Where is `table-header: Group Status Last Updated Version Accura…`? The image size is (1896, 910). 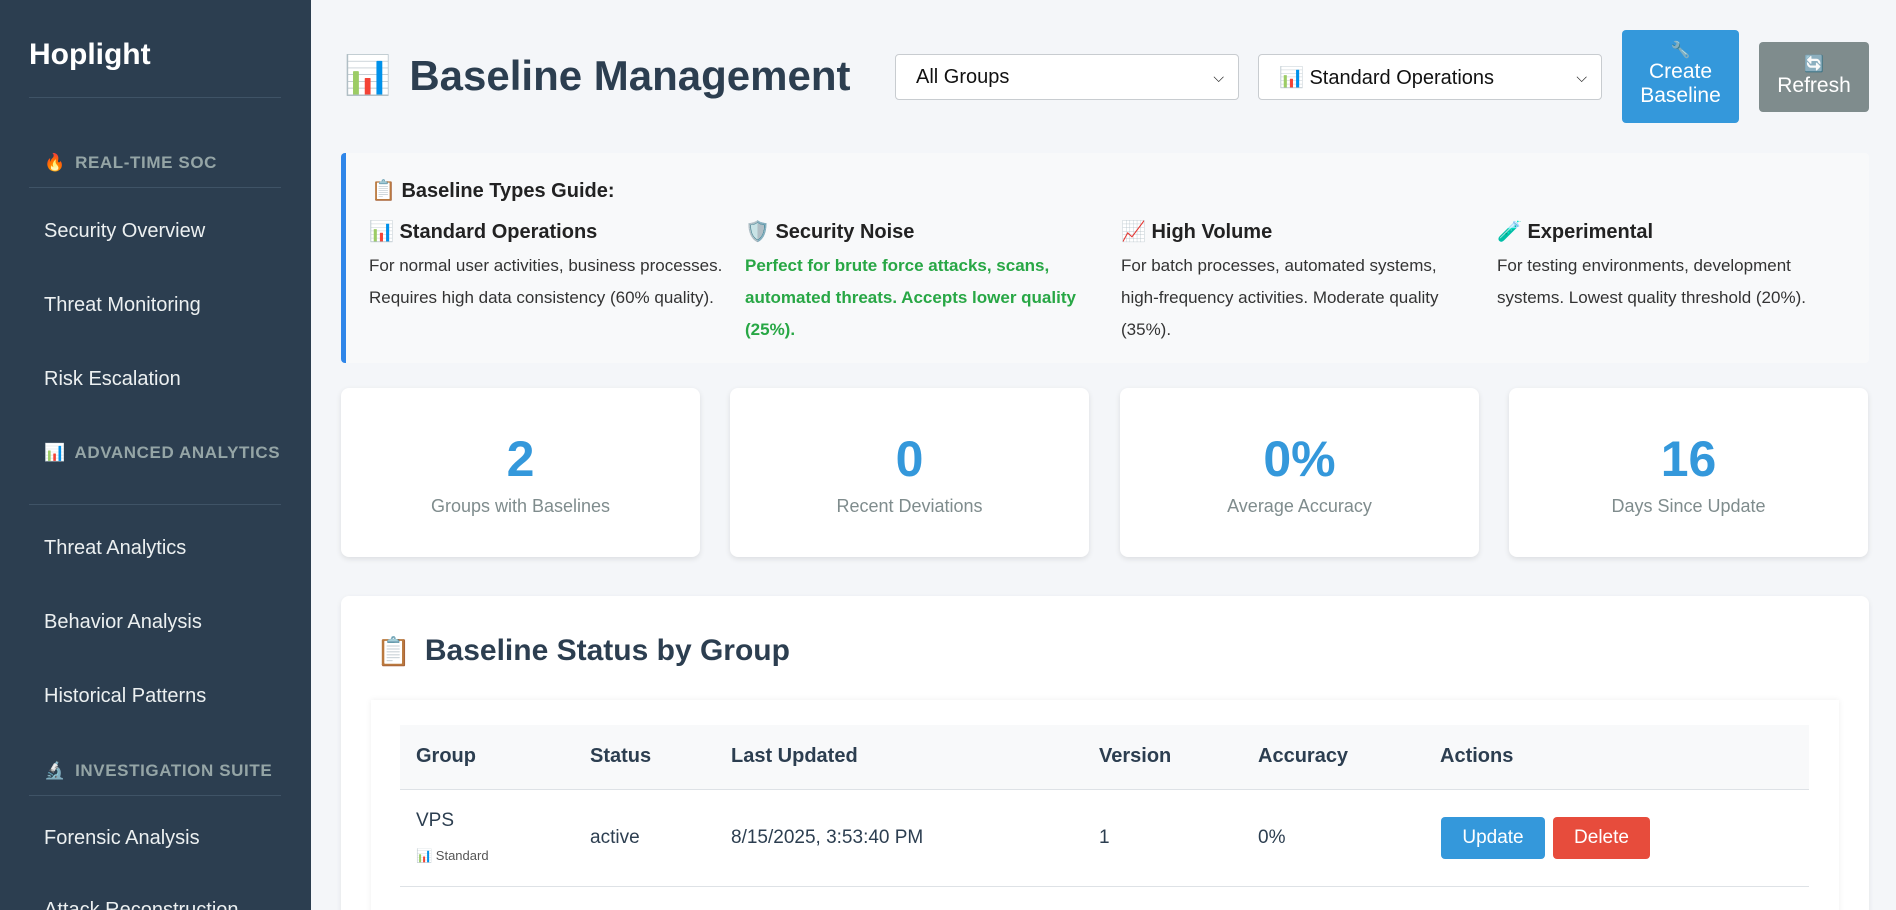
table-header: Group Status Last Updated Version Accura… is located at coordinates (1104, 757).